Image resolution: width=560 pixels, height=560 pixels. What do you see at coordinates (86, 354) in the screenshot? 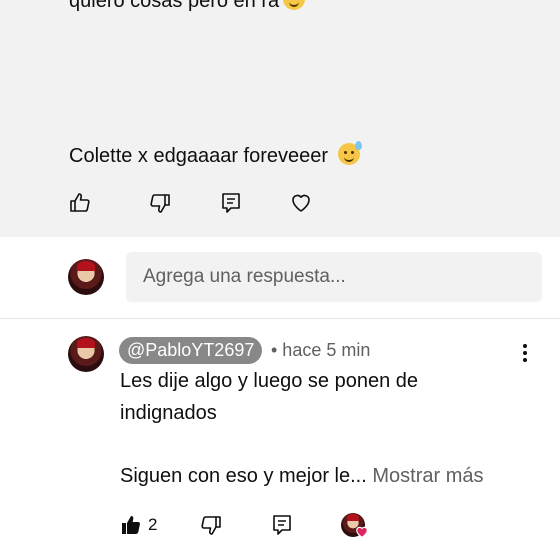
I see `commenter-avatar` at bounding box center [86, 354].